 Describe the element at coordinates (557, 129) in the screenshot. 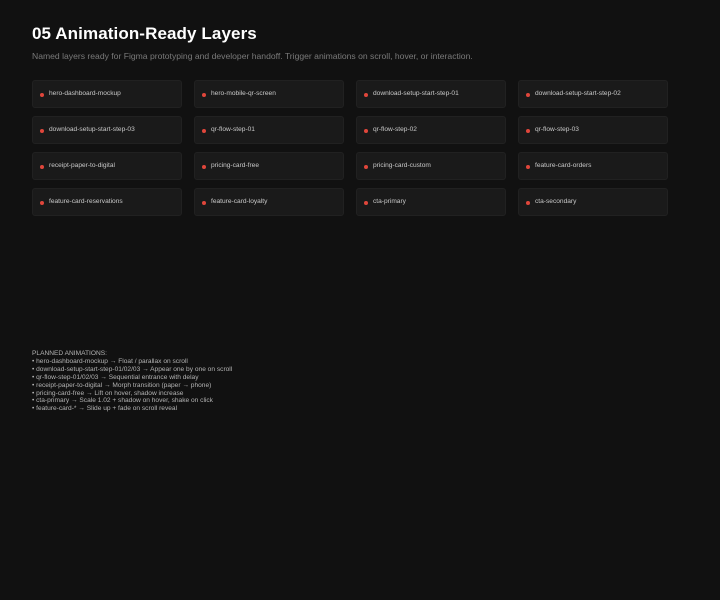

I see `layer-name: qr-flow-step-03` at that location.